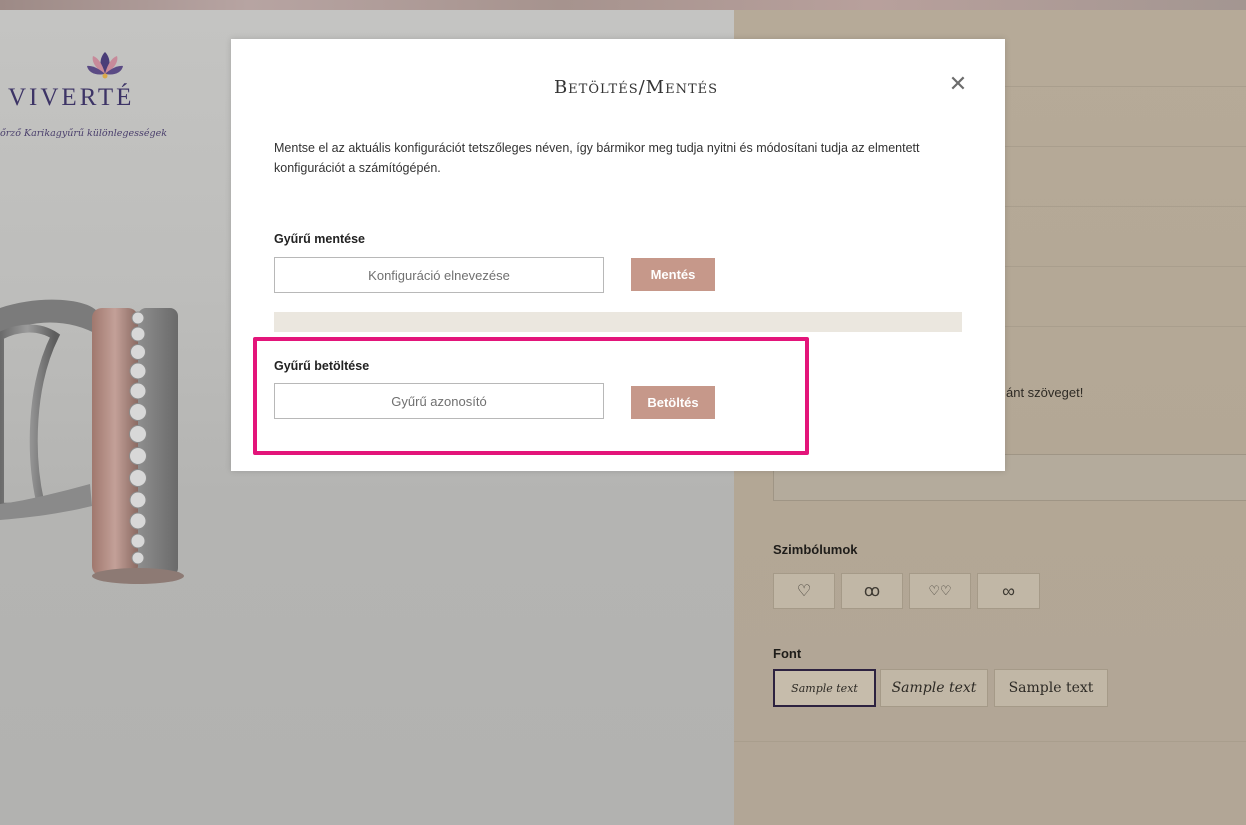 The width and height of the screenshot is (1246, 825). I want to click on infinity-icon: ∞, so click(1008, 590).